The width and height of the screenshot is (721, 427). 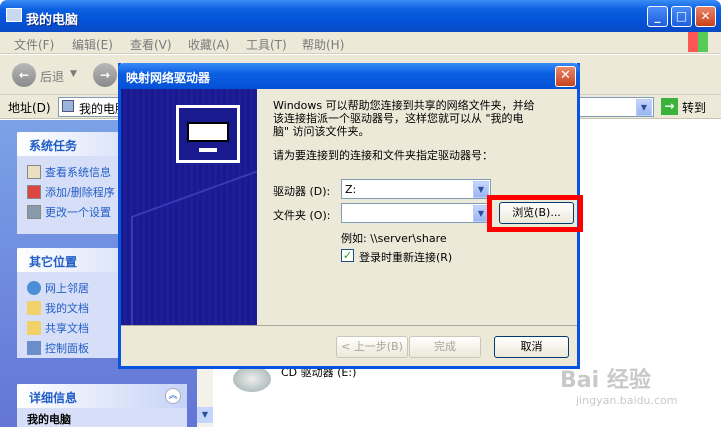 I want to click on menu-tools: 工具(T), so click(x=266, y=44).